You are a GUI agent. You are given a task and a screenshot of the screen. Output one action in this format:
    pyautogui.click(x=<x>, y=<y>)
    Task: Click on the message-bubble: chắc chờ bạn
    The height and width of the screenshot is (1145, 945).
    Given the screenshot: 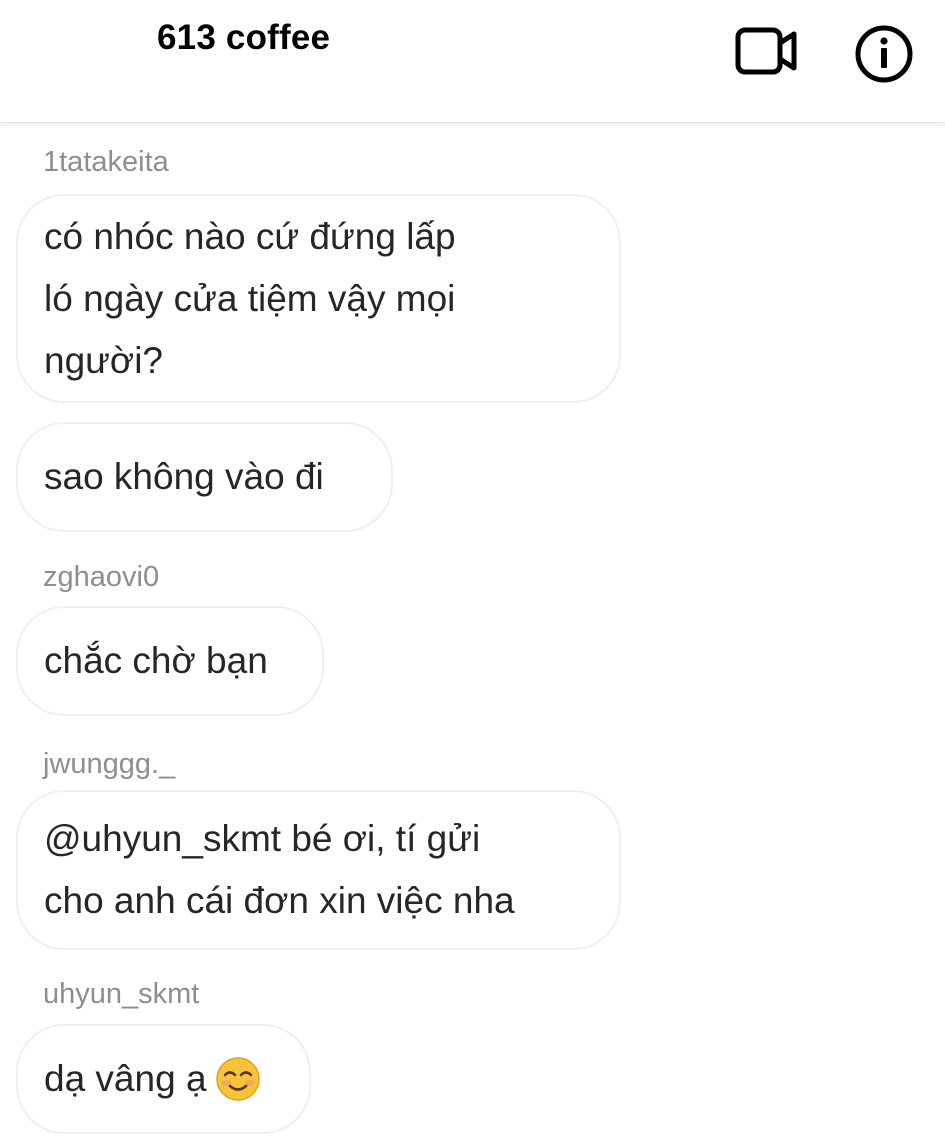 What is the action you would take?
    pyautogui.click(x=170, y=661)
    